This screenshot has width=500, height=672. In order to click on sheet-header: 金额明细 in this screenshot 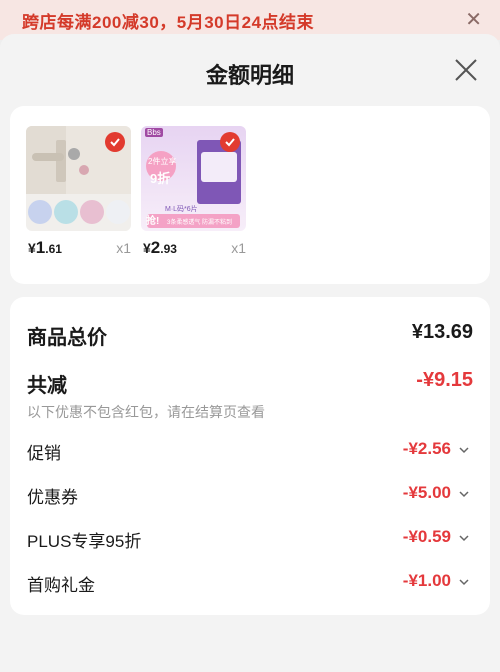, I will do `click(250, 70)`.